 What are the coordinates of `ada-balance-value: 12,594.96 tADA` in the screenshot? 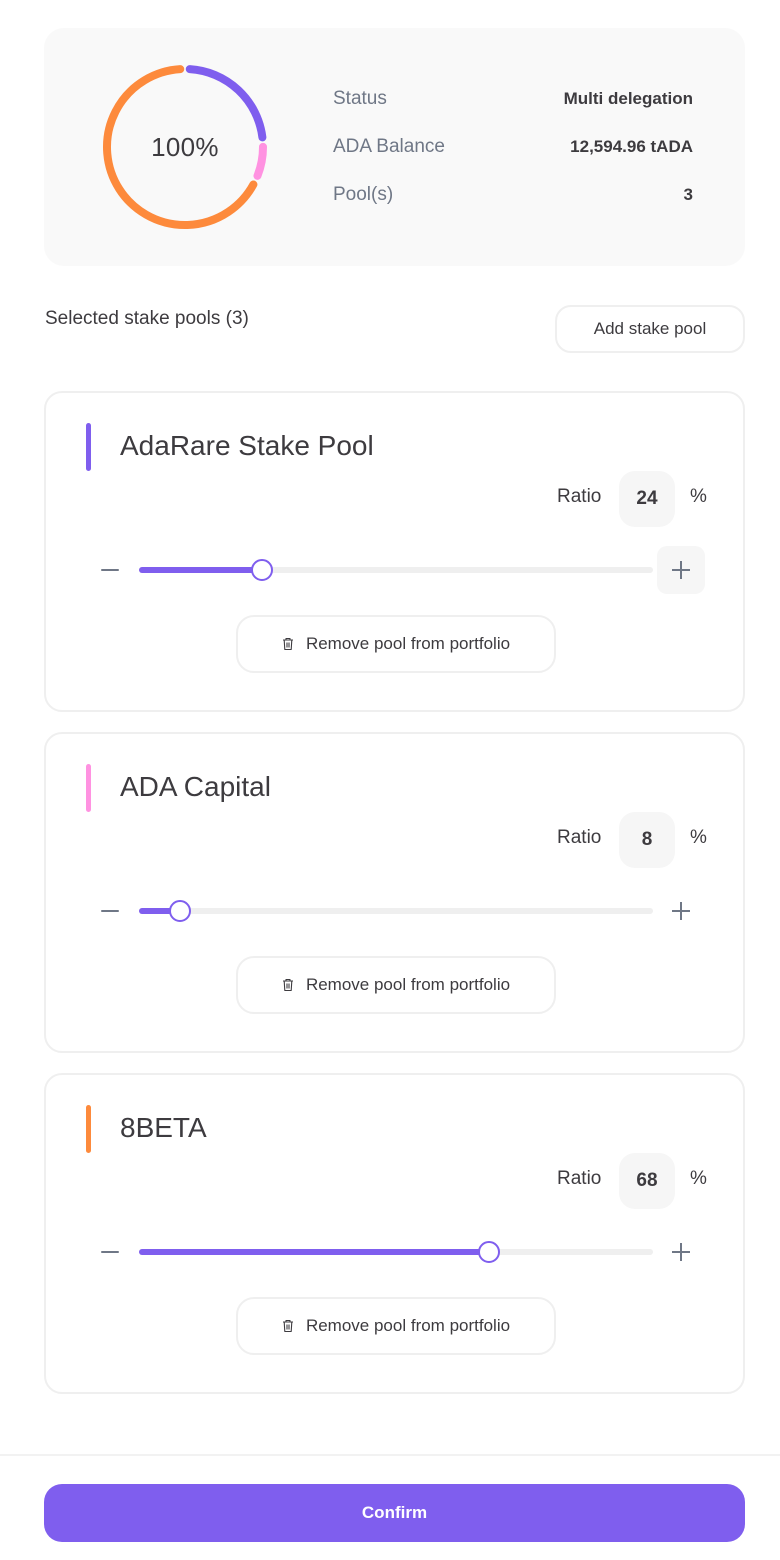 It's located at (631, 146).